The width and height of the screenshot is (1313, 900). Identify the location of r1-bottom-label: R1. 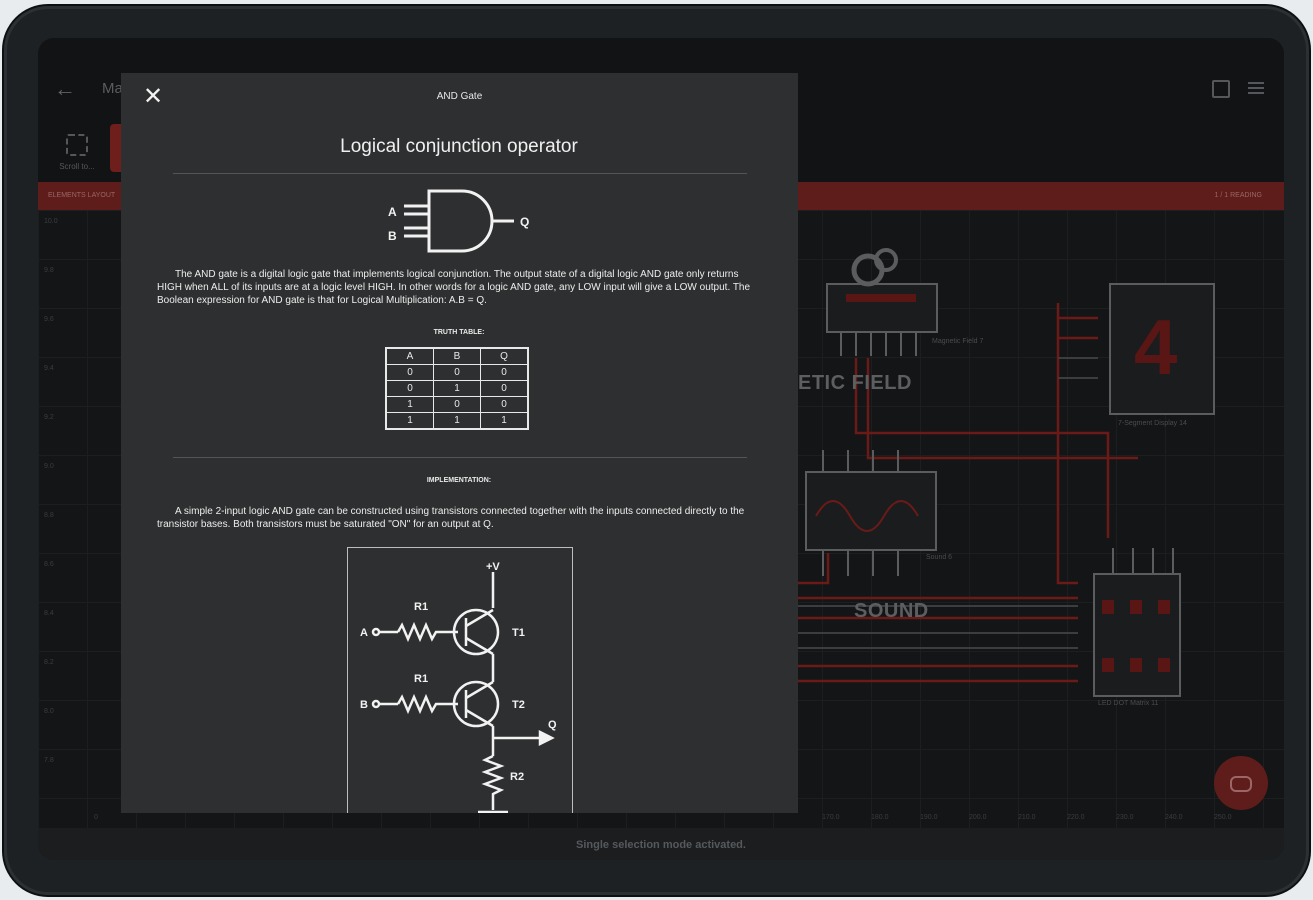
(421, 679).